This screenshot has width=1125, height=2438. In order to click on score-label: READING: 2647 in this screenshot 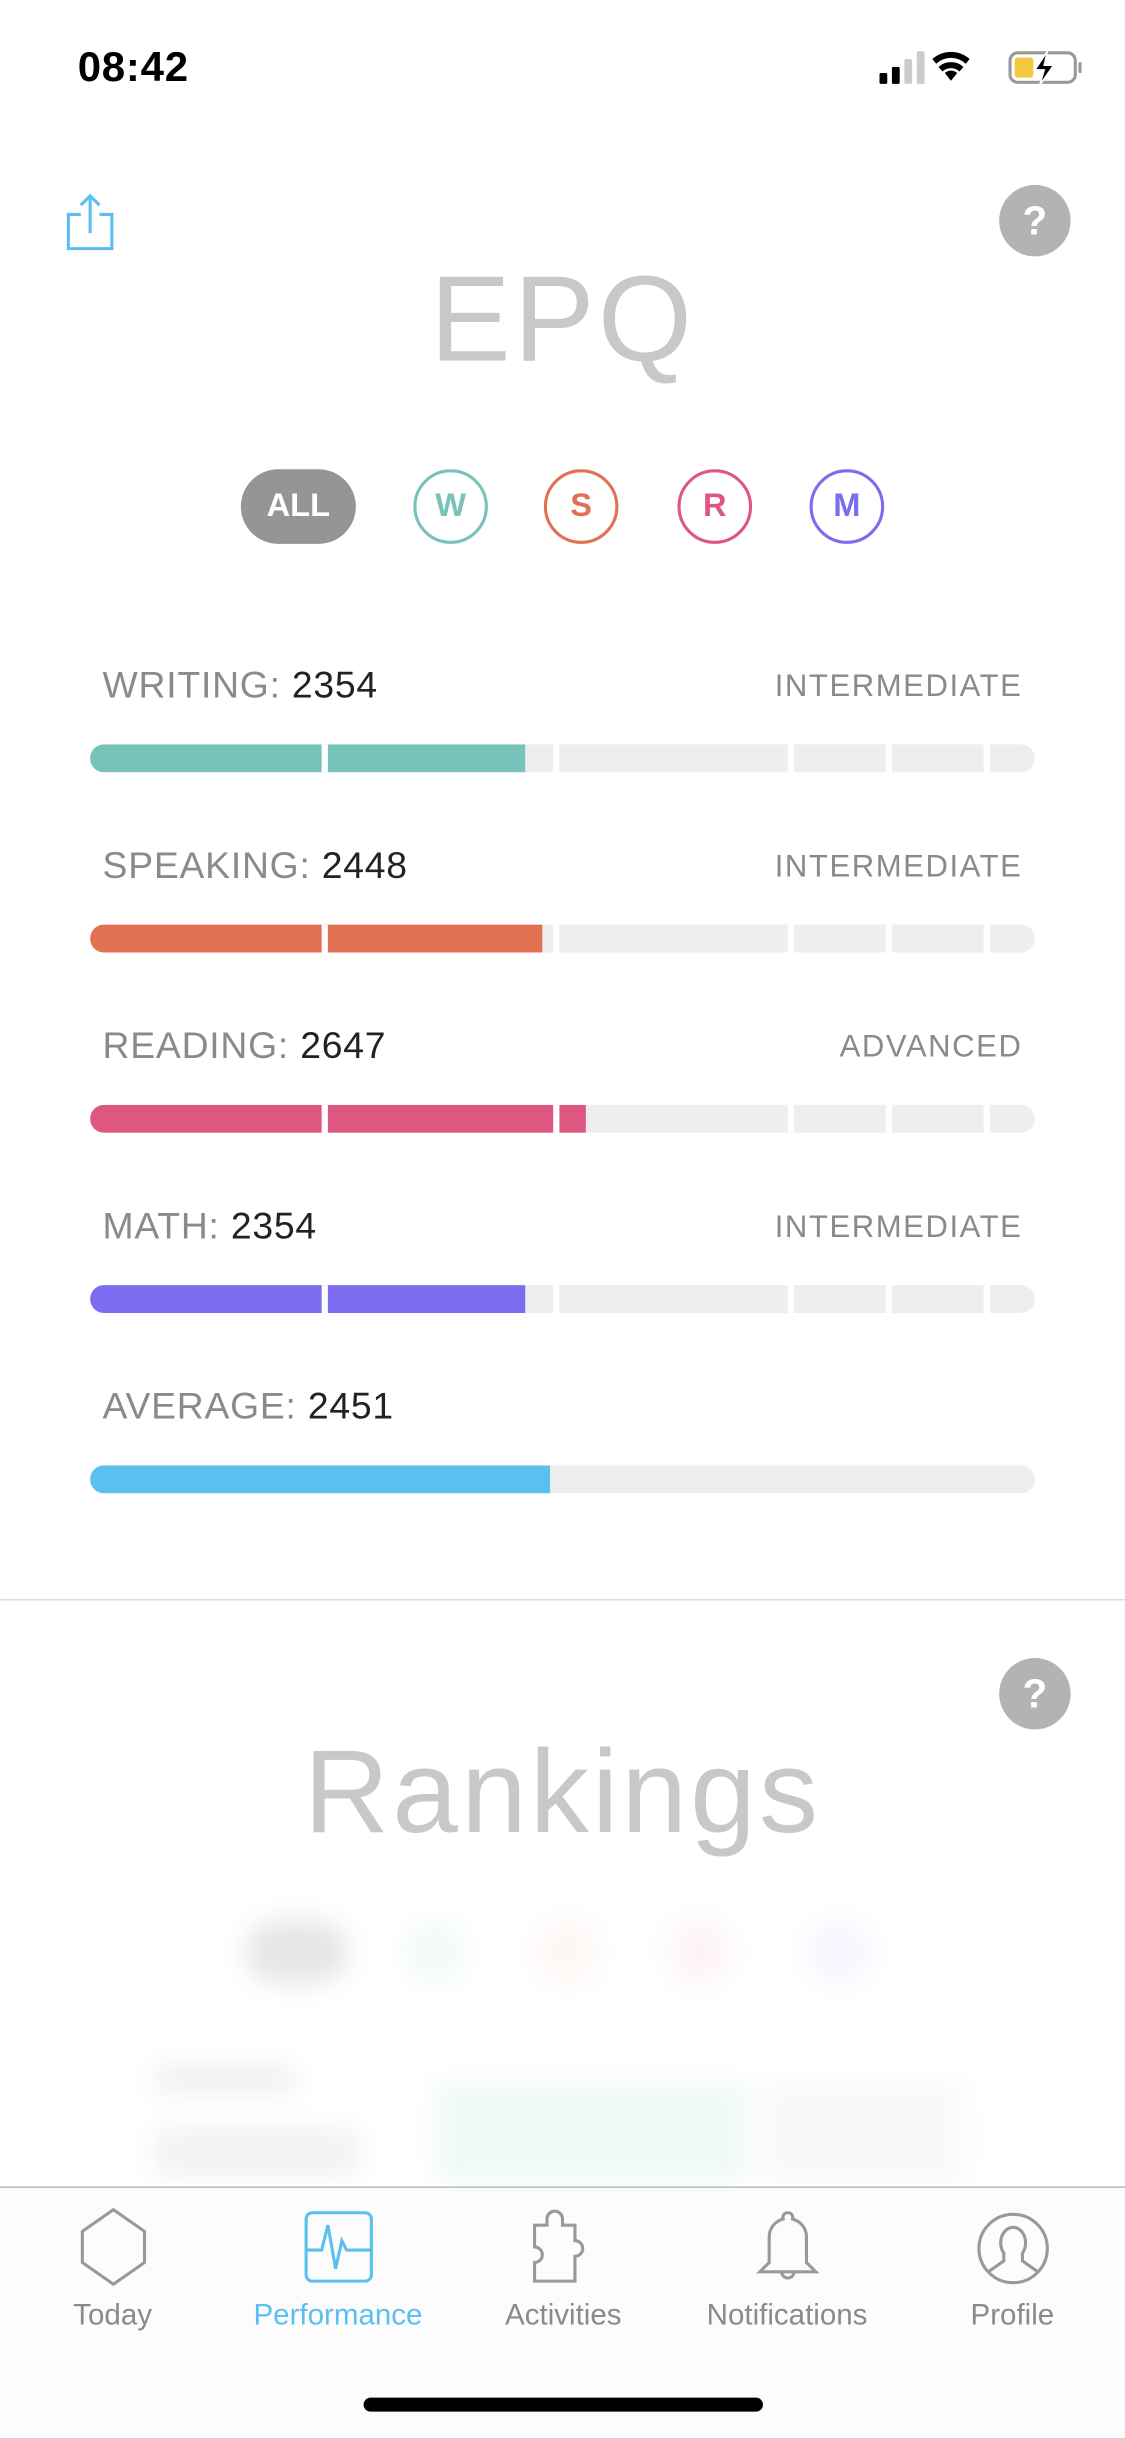, I will do `click(245, 1048)`.